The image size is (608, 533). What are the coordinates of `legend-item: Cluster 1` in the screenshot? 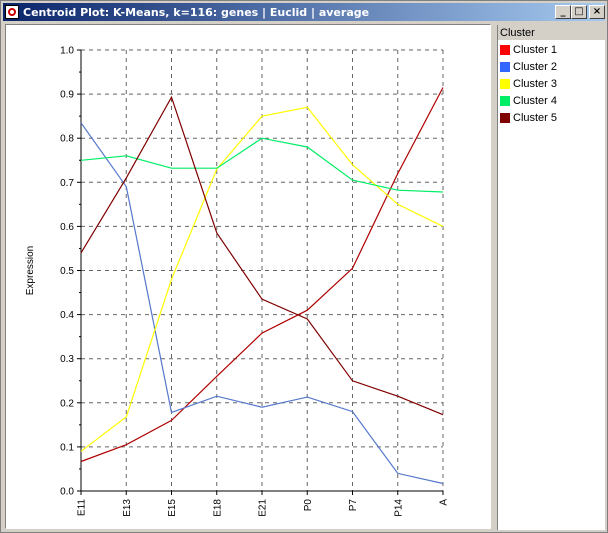 It's located at (551, 49).